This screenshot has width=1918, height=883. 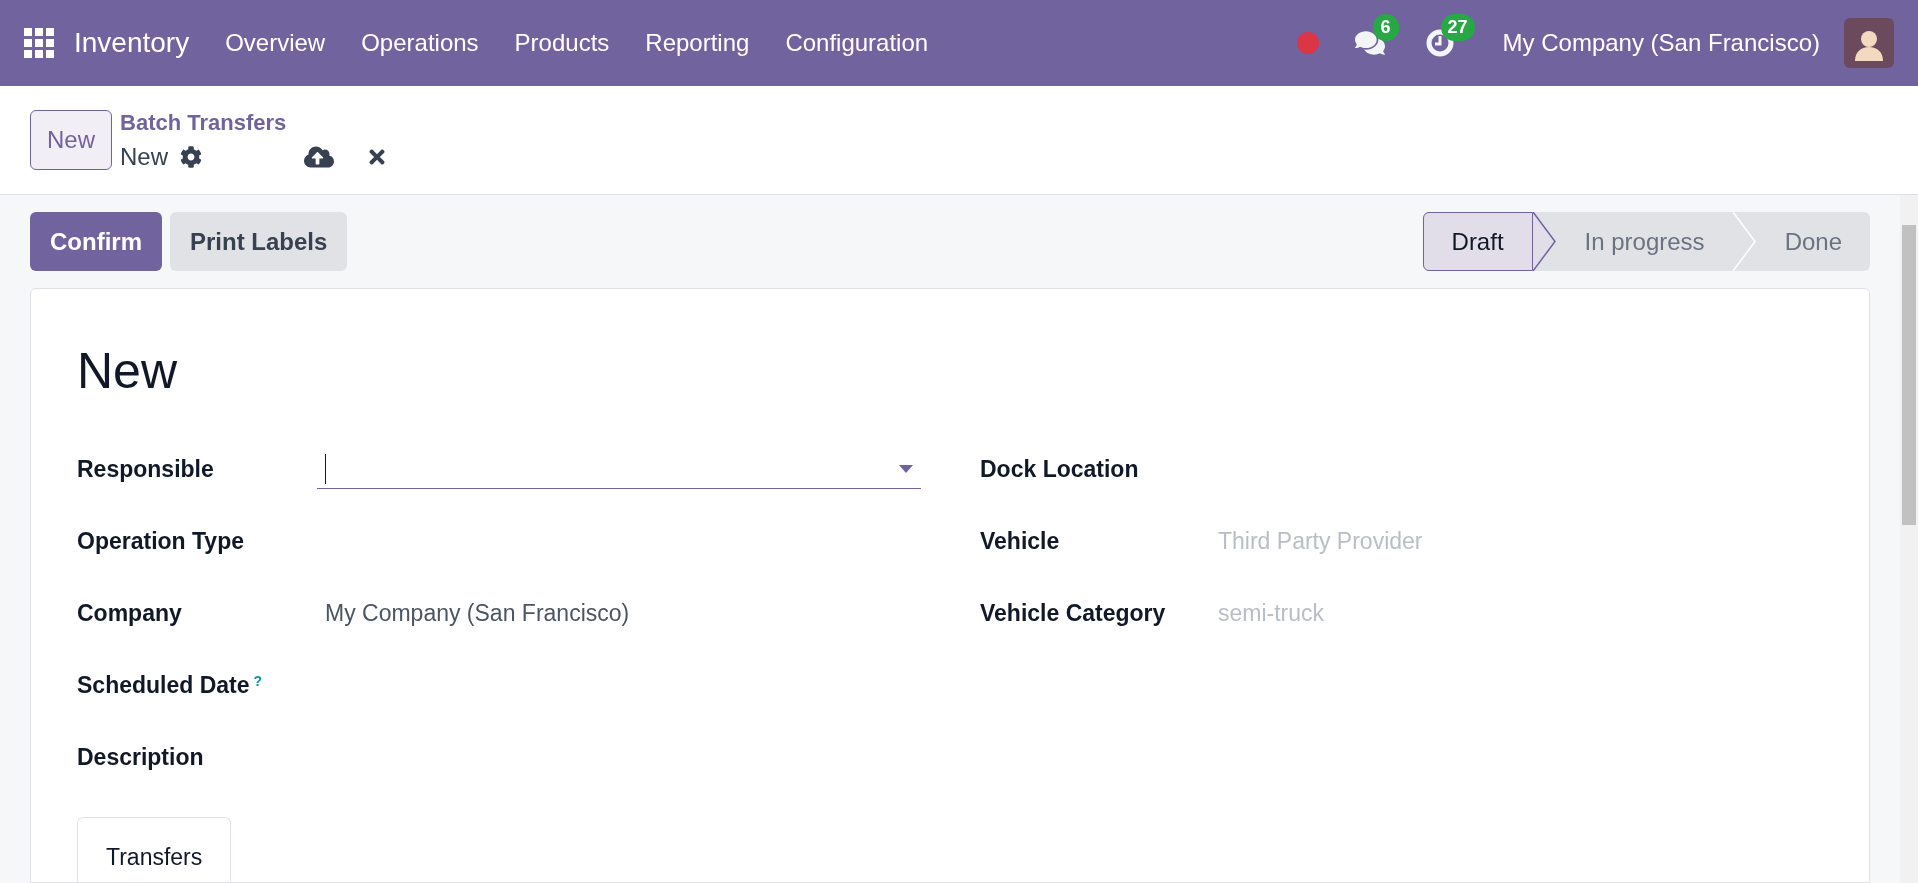 I want to click on activity-count-badge: 27, so click(x=1457, y=27).